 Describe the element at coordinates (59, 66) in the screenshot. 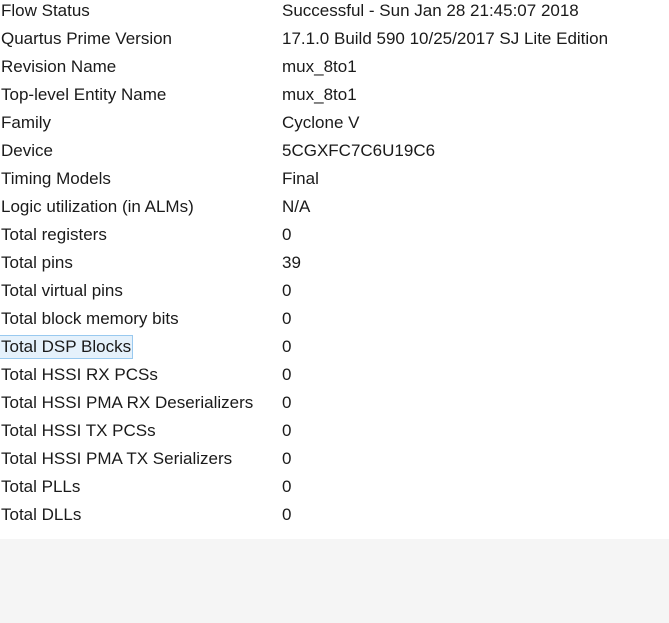

I see `row-key: Revision Name` at that location.